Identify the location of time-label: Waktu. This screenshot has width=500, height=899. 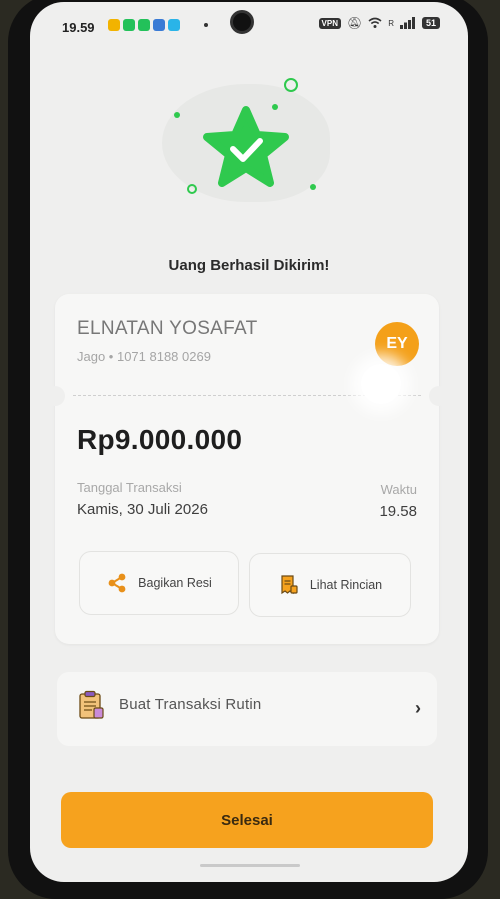
(398, 489).